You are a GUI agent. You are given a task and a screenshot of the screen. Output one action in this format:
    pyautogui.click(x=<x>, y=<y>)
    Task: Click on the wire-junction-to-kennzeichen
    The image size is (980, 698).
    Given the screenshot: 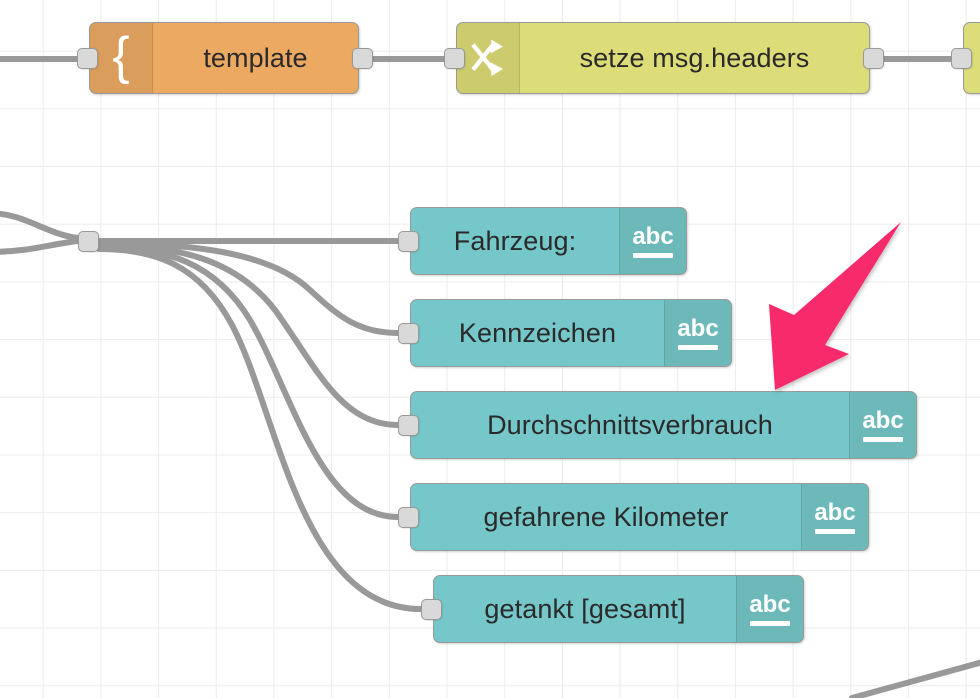 What is the action you would take?
    pyautogui.click(x=248, y=288)
    